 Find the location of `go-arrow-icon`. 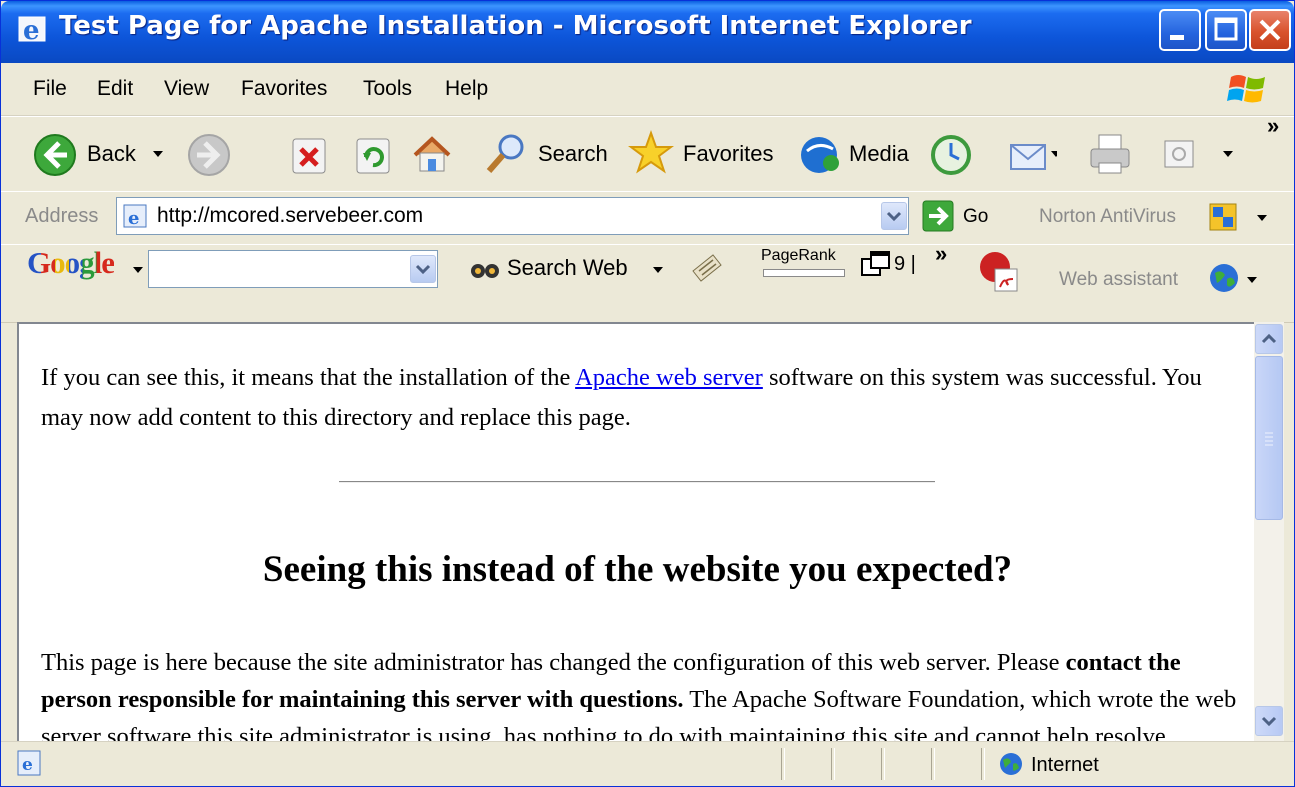

go-arrow-icon is located at coordinates (938, 216).